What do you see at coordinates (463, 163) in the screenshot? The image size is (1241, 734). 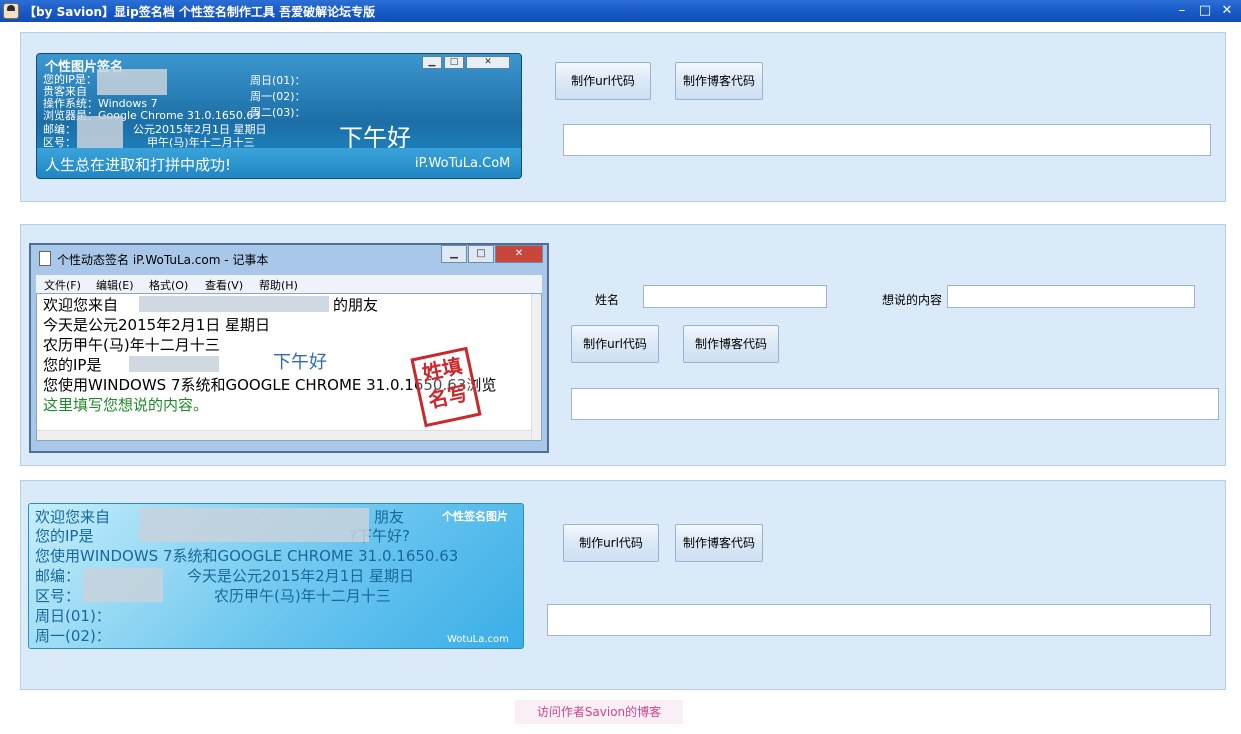 I see `sig-site: iP.WoTuLa.CoM` at bounding box center [463, 163].